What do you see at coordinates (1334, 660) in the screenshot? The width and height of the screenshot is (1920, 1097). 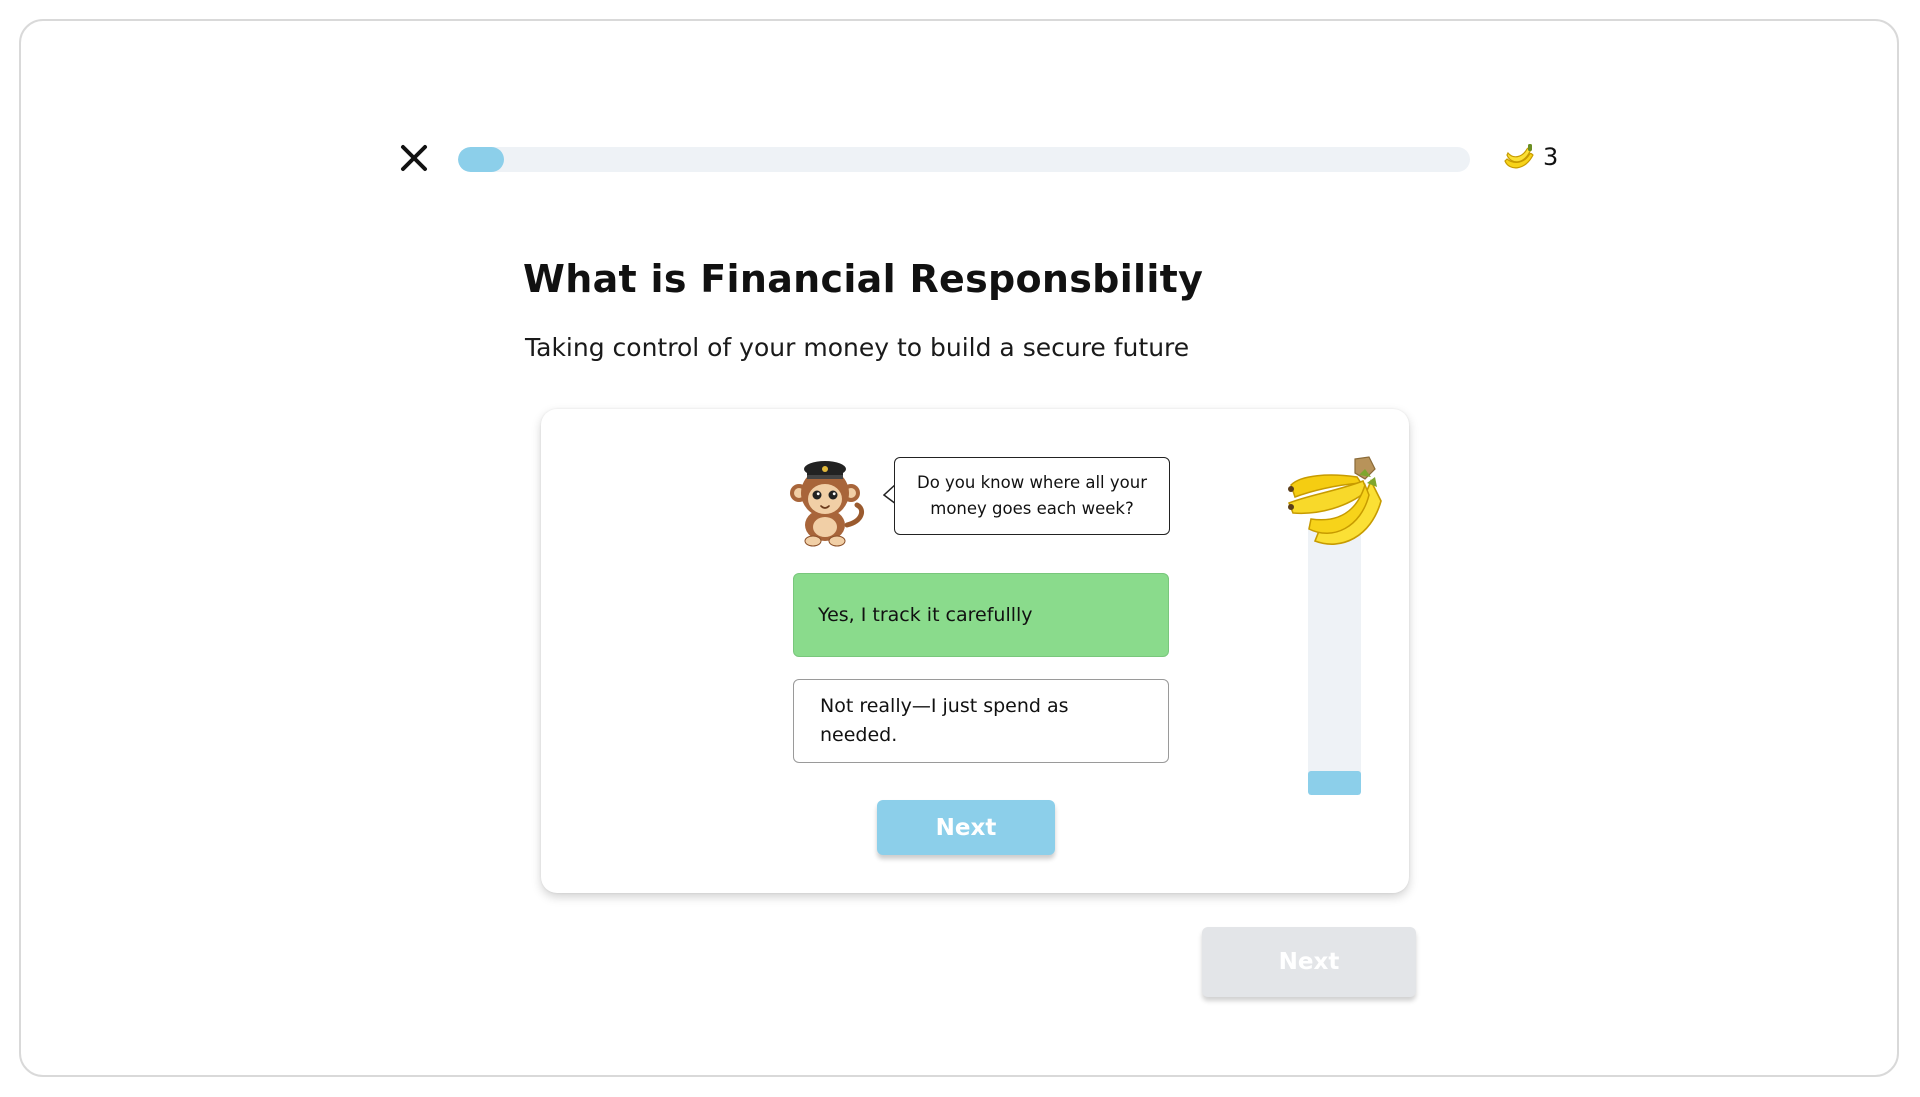 I see `banana-meter` at bounding box center [1334, 660].